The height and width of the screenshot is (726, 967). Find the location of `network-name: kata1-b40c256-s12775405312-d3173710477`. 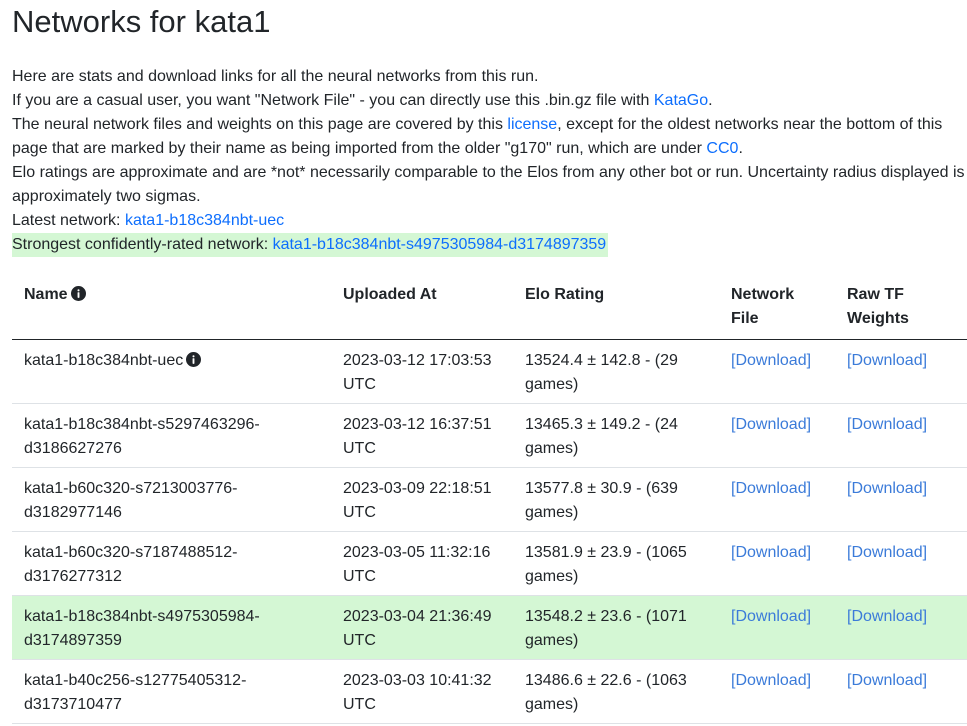

network-name: kata1-b40c256-s12775405312-d3173710477 is located at coordinates (135, 692).